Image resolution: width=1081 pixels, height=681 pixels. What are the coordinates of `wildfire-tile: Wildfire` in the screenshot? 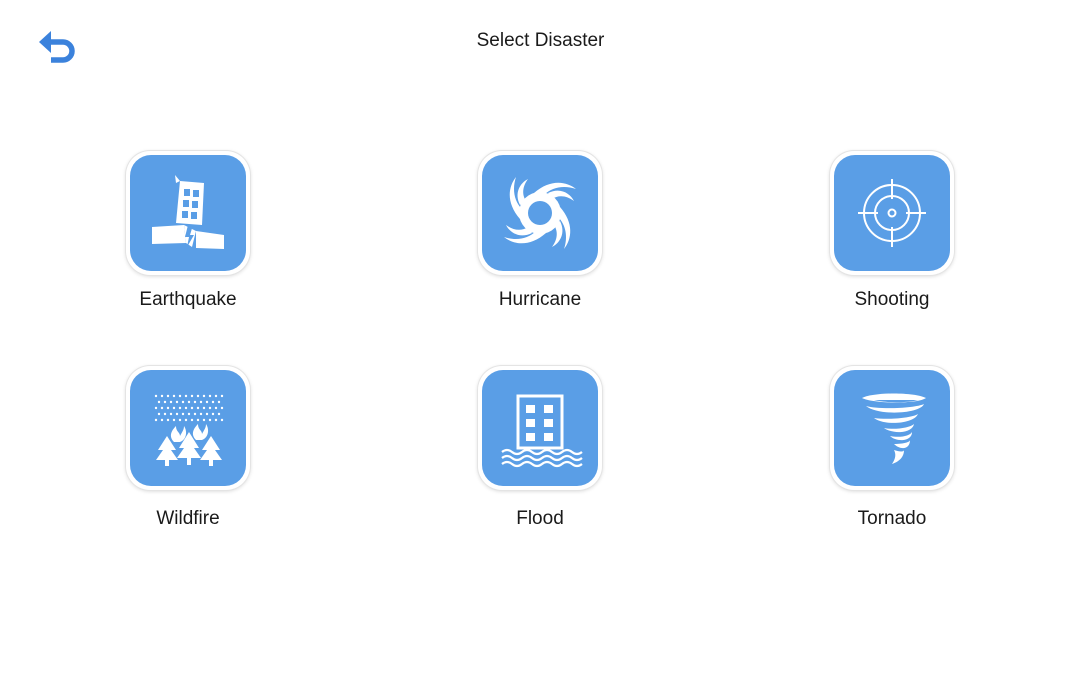 It's located at (163, 456).